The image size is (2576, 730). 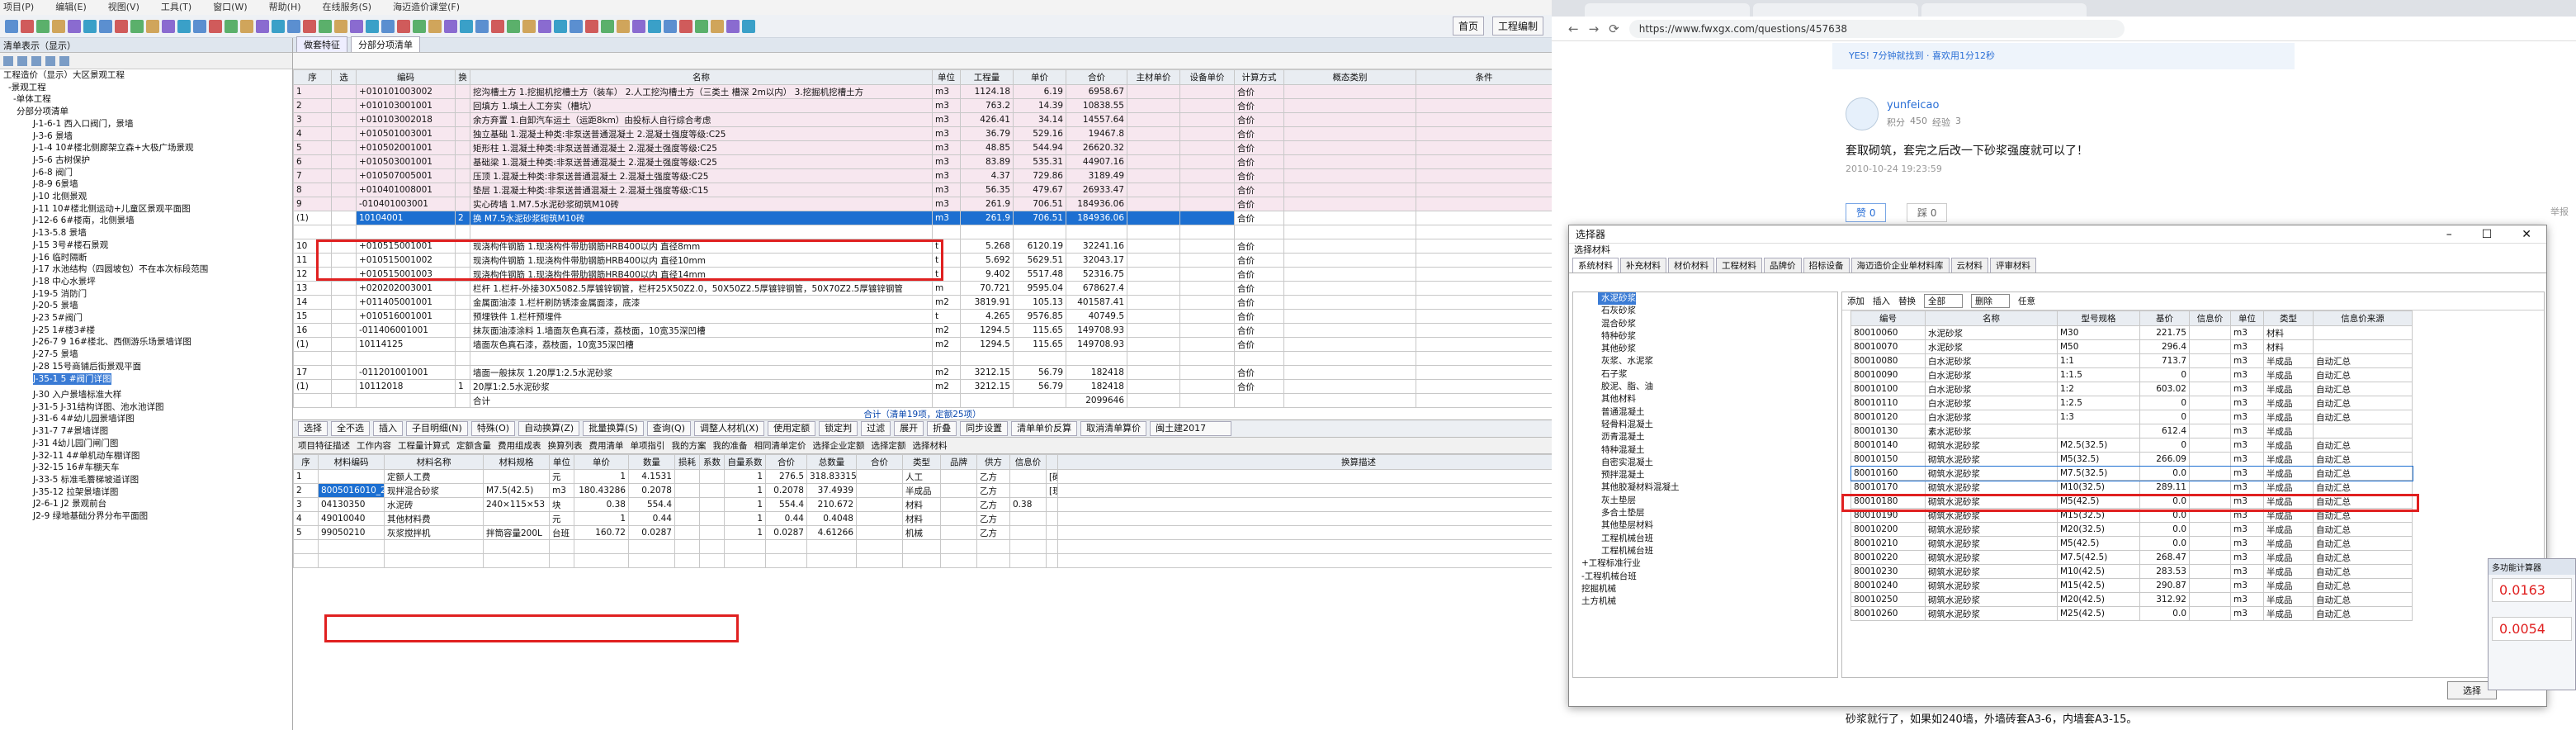 I want to click on menu-item: 工具(T), so click(x=176, y=7).